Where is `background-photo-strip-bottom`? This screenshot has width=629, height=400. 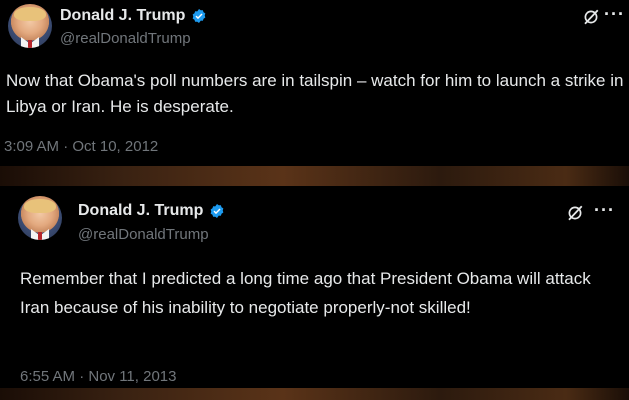 background-photo-strip-bottom is located at coordinates (314, 394).